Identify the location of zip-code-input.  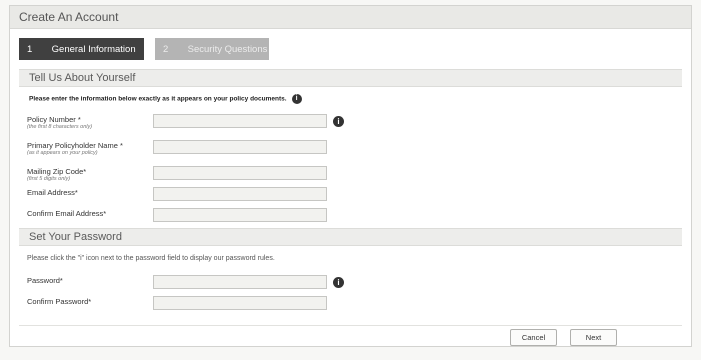
(240, 173).